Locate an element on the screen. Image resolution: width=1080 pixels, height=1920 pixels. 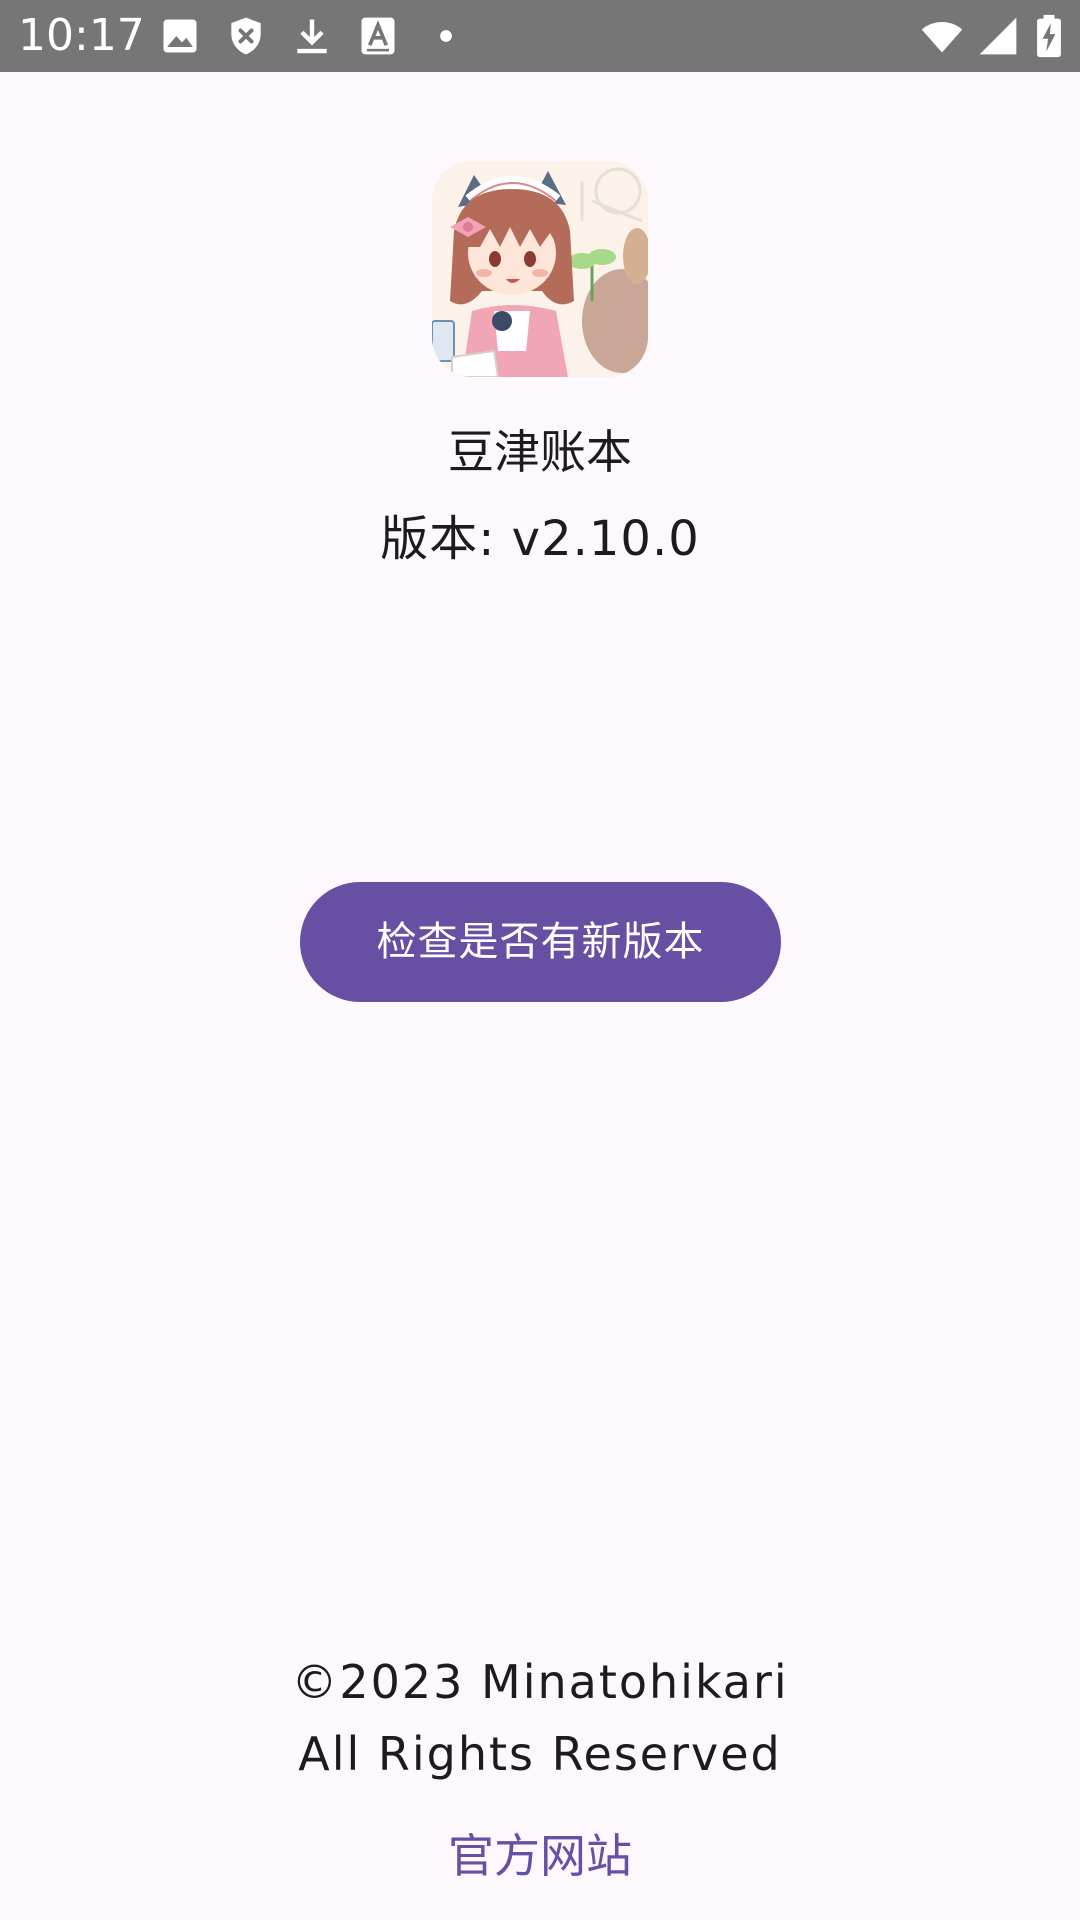
app-icon is located at coordinates (540, 269).